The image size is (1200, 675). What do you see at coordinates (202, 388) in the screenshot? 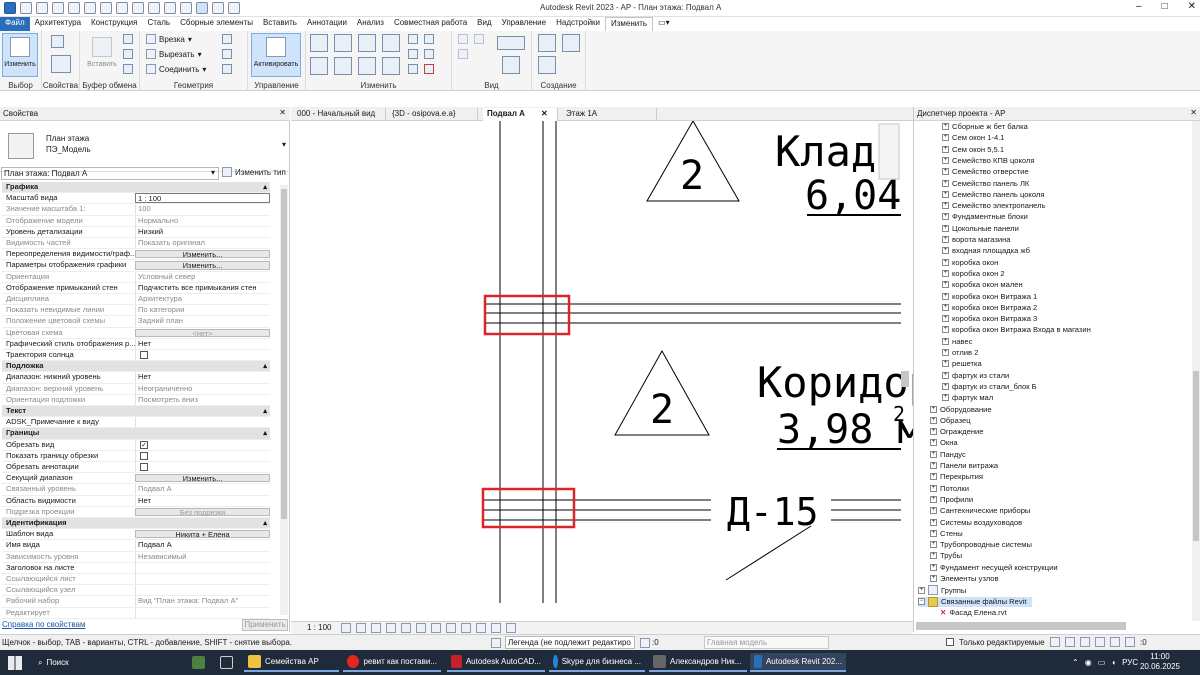
I see `property-value: Неограниченно` at bounding box center [202, 388].